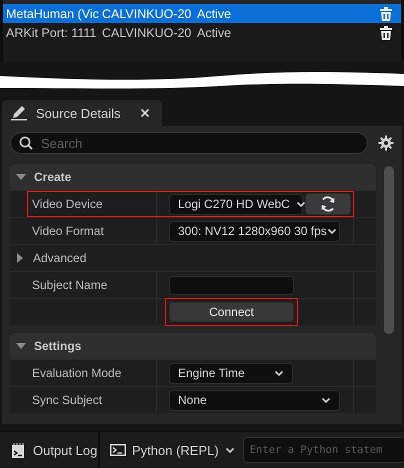 The height and width of the screenshot is (468, 404). What do you see at coordinates (67, 204) in the screenshot?
I see `property-label: Video Device` at bounding box center [67, 204].